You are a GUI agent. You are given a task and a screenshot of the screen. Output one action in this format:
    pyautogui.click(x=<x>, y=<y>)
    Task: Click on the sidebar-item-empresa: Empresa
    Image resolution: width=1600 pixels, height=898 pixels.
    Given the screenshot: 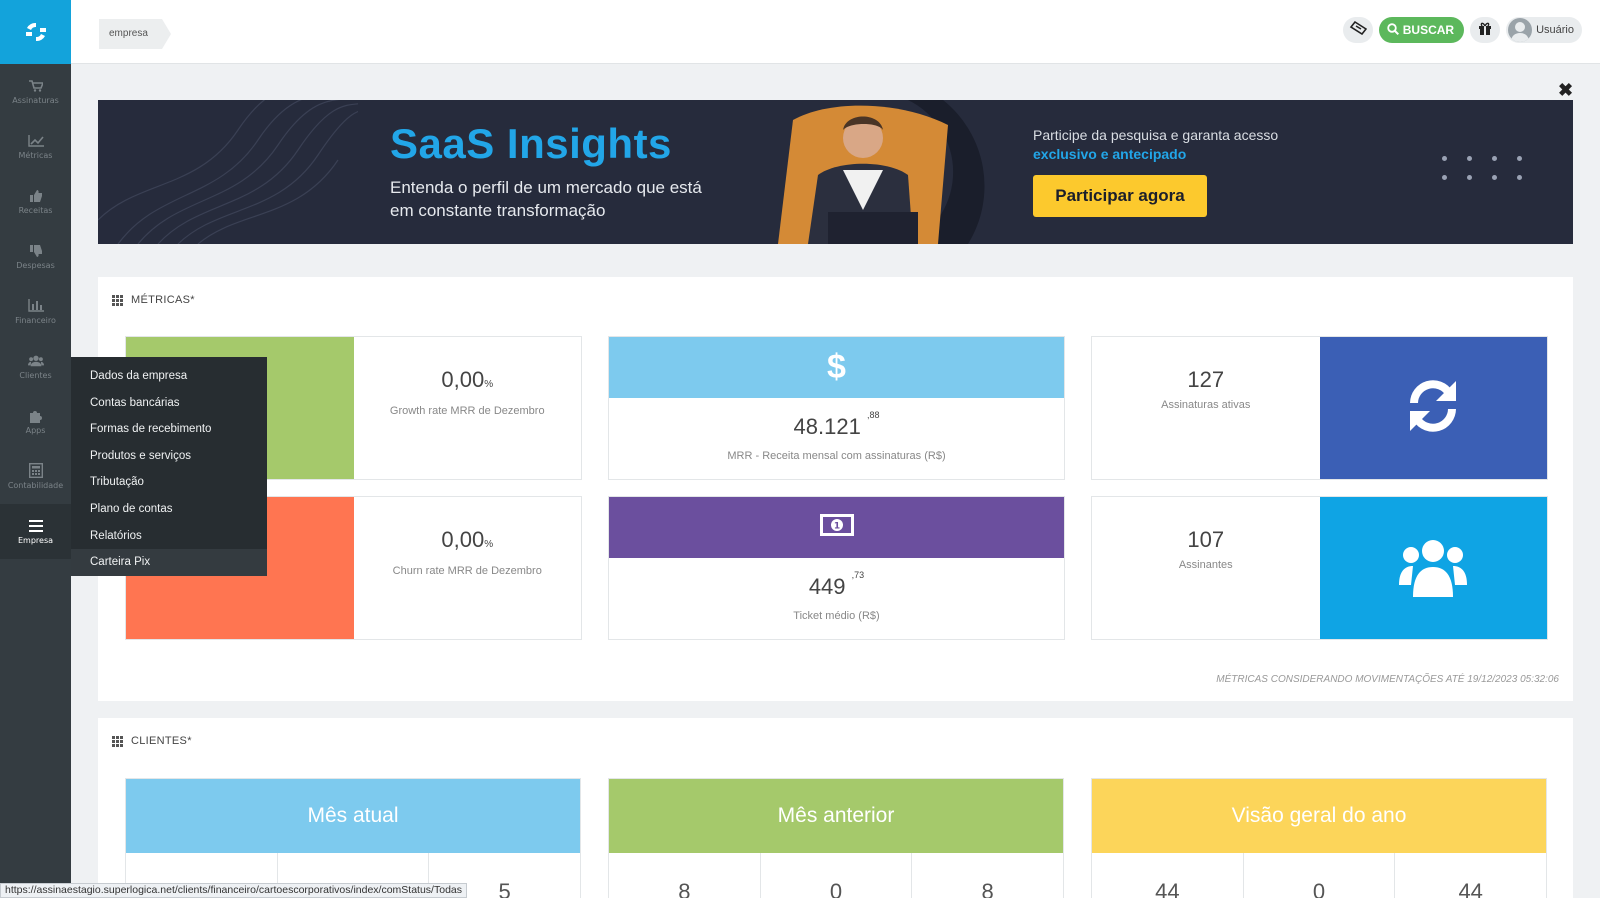 What is the action you would take?
    pyautogui.click(x=35, y=531)
    